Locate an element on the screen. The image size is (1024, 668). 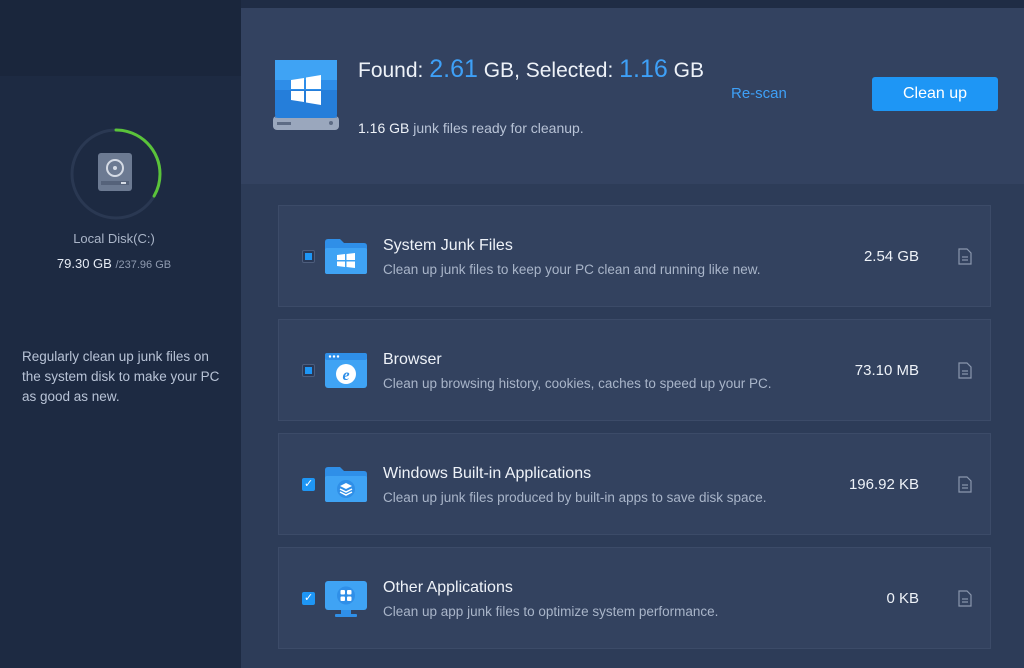
category-title: System Junk Files is located at coordinates (448, 245).